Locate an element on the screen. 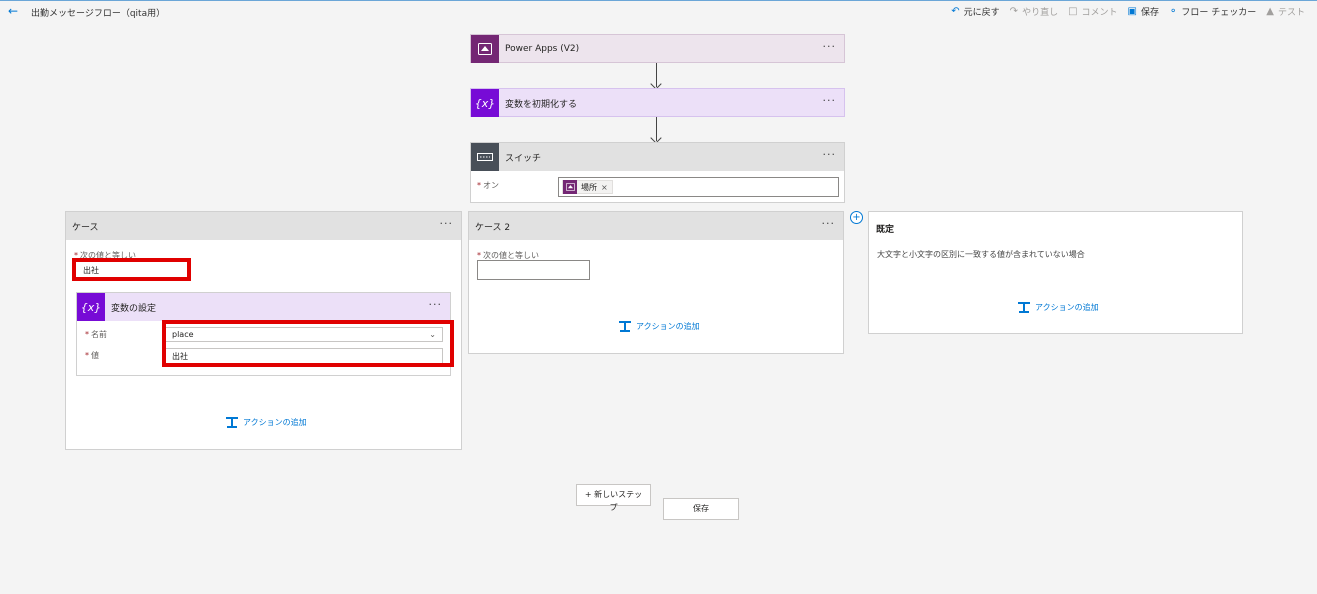 The height and width of the screenshot is (594, 1317). new-step-button: + 新しいステップ is located at coordinates (613, 498).